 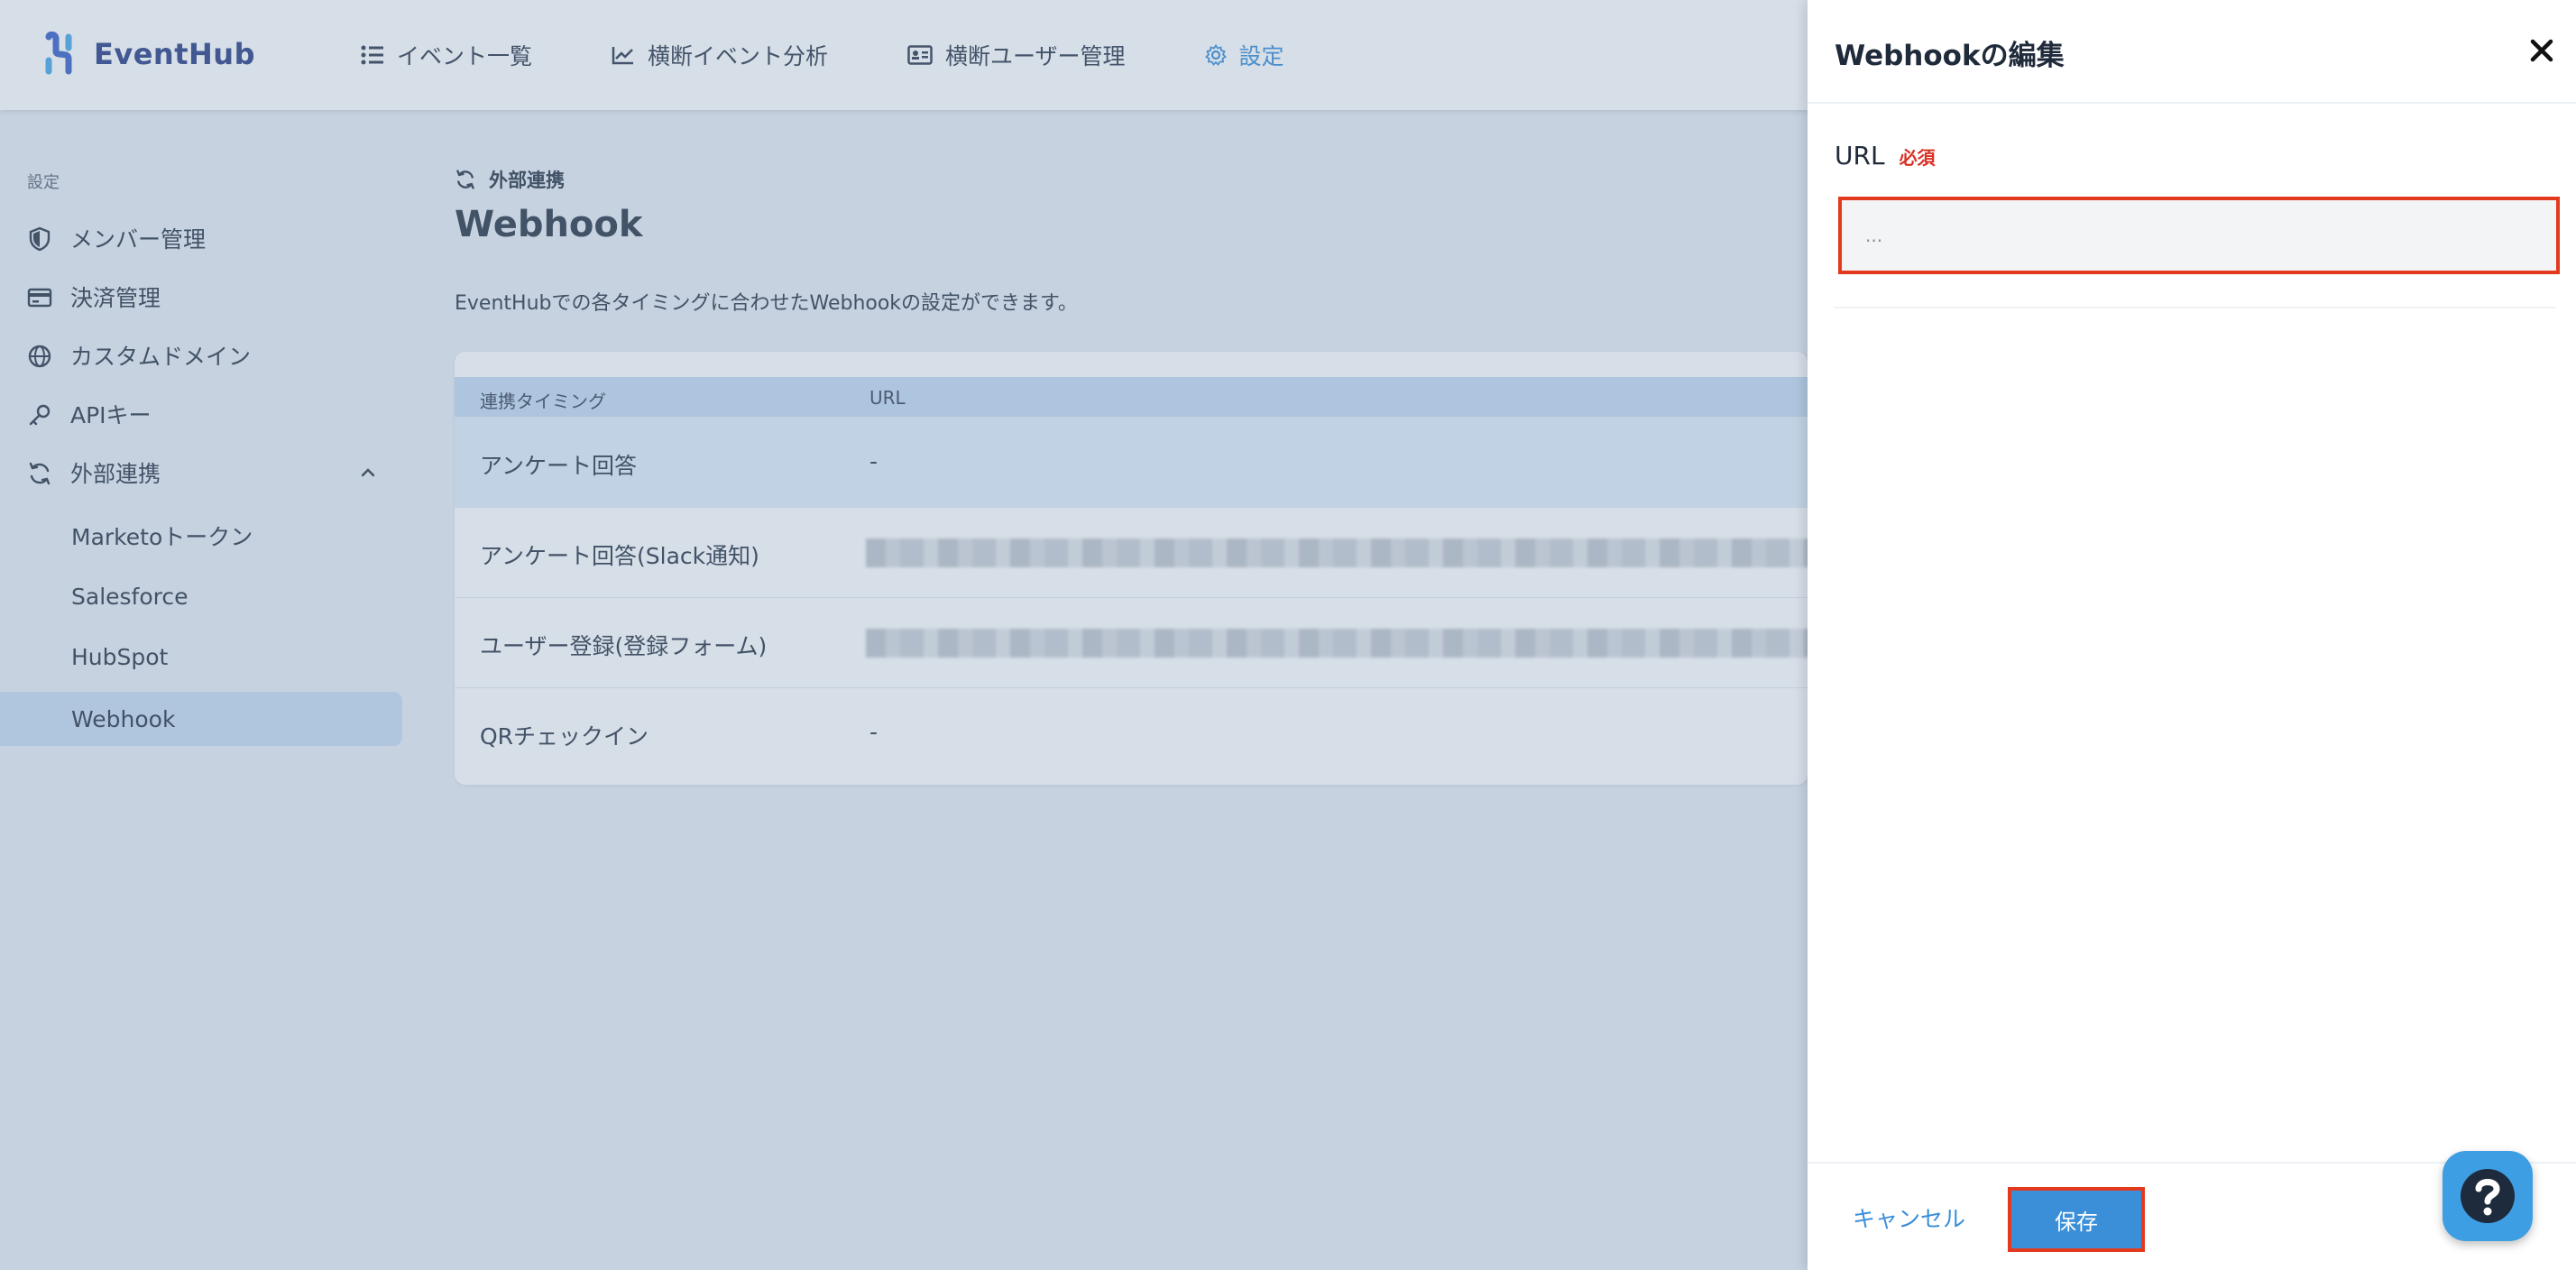 I want to click on cancel-button: キャンセル, so click(x=1909, y=1217).